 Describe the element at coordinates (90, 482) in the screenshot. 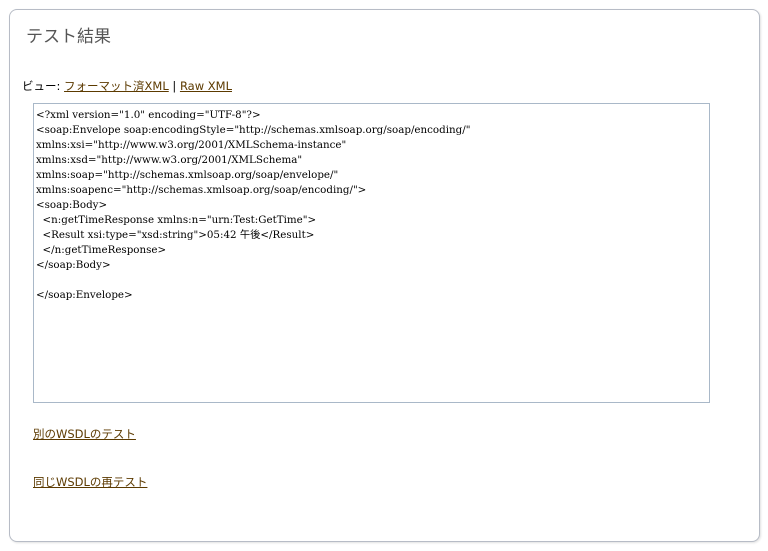

I see `retest-same-wsdl-link: 同じWSDLの再テスト` at that location.